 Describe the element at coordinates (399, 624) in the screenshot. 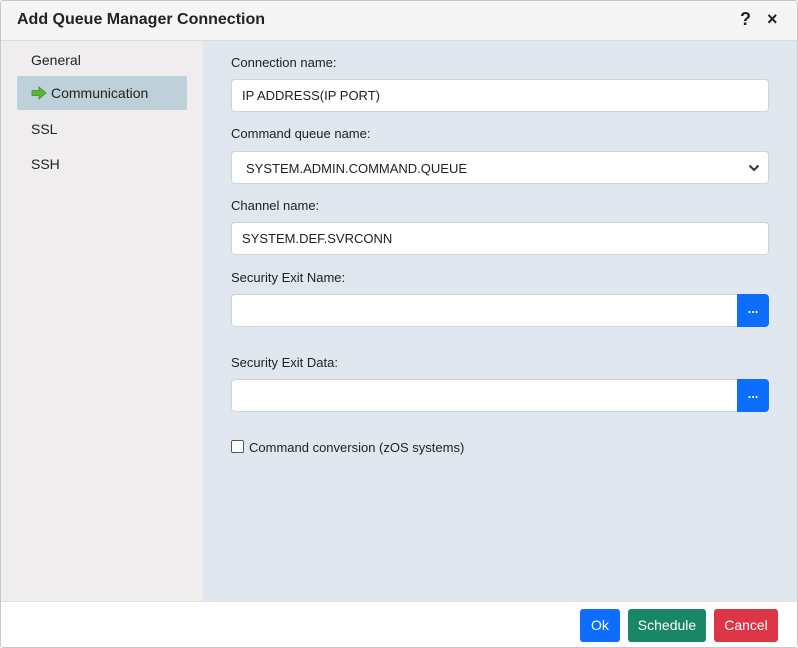

I see `dialog-footer: Ok Schedule Cancel` at that location.